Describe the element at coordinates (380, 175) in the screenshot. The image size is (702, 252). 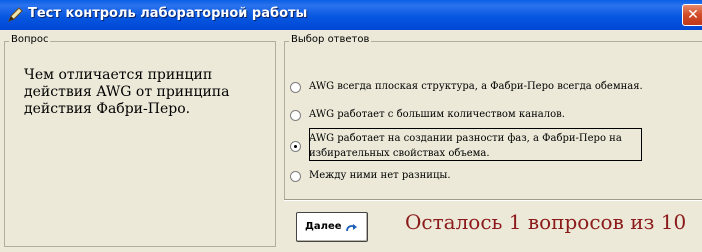
I see `answer-label-4: Между ними нет разницы.` at that location.